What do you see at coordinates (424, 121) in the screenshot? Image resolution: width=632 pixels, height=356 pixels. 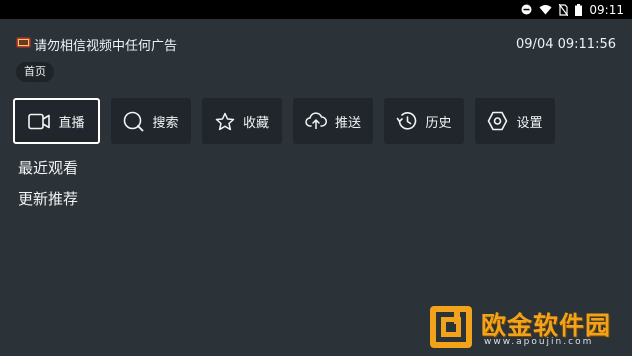 I see `nav-history-button: 历史` at bounding box center [424, 121].